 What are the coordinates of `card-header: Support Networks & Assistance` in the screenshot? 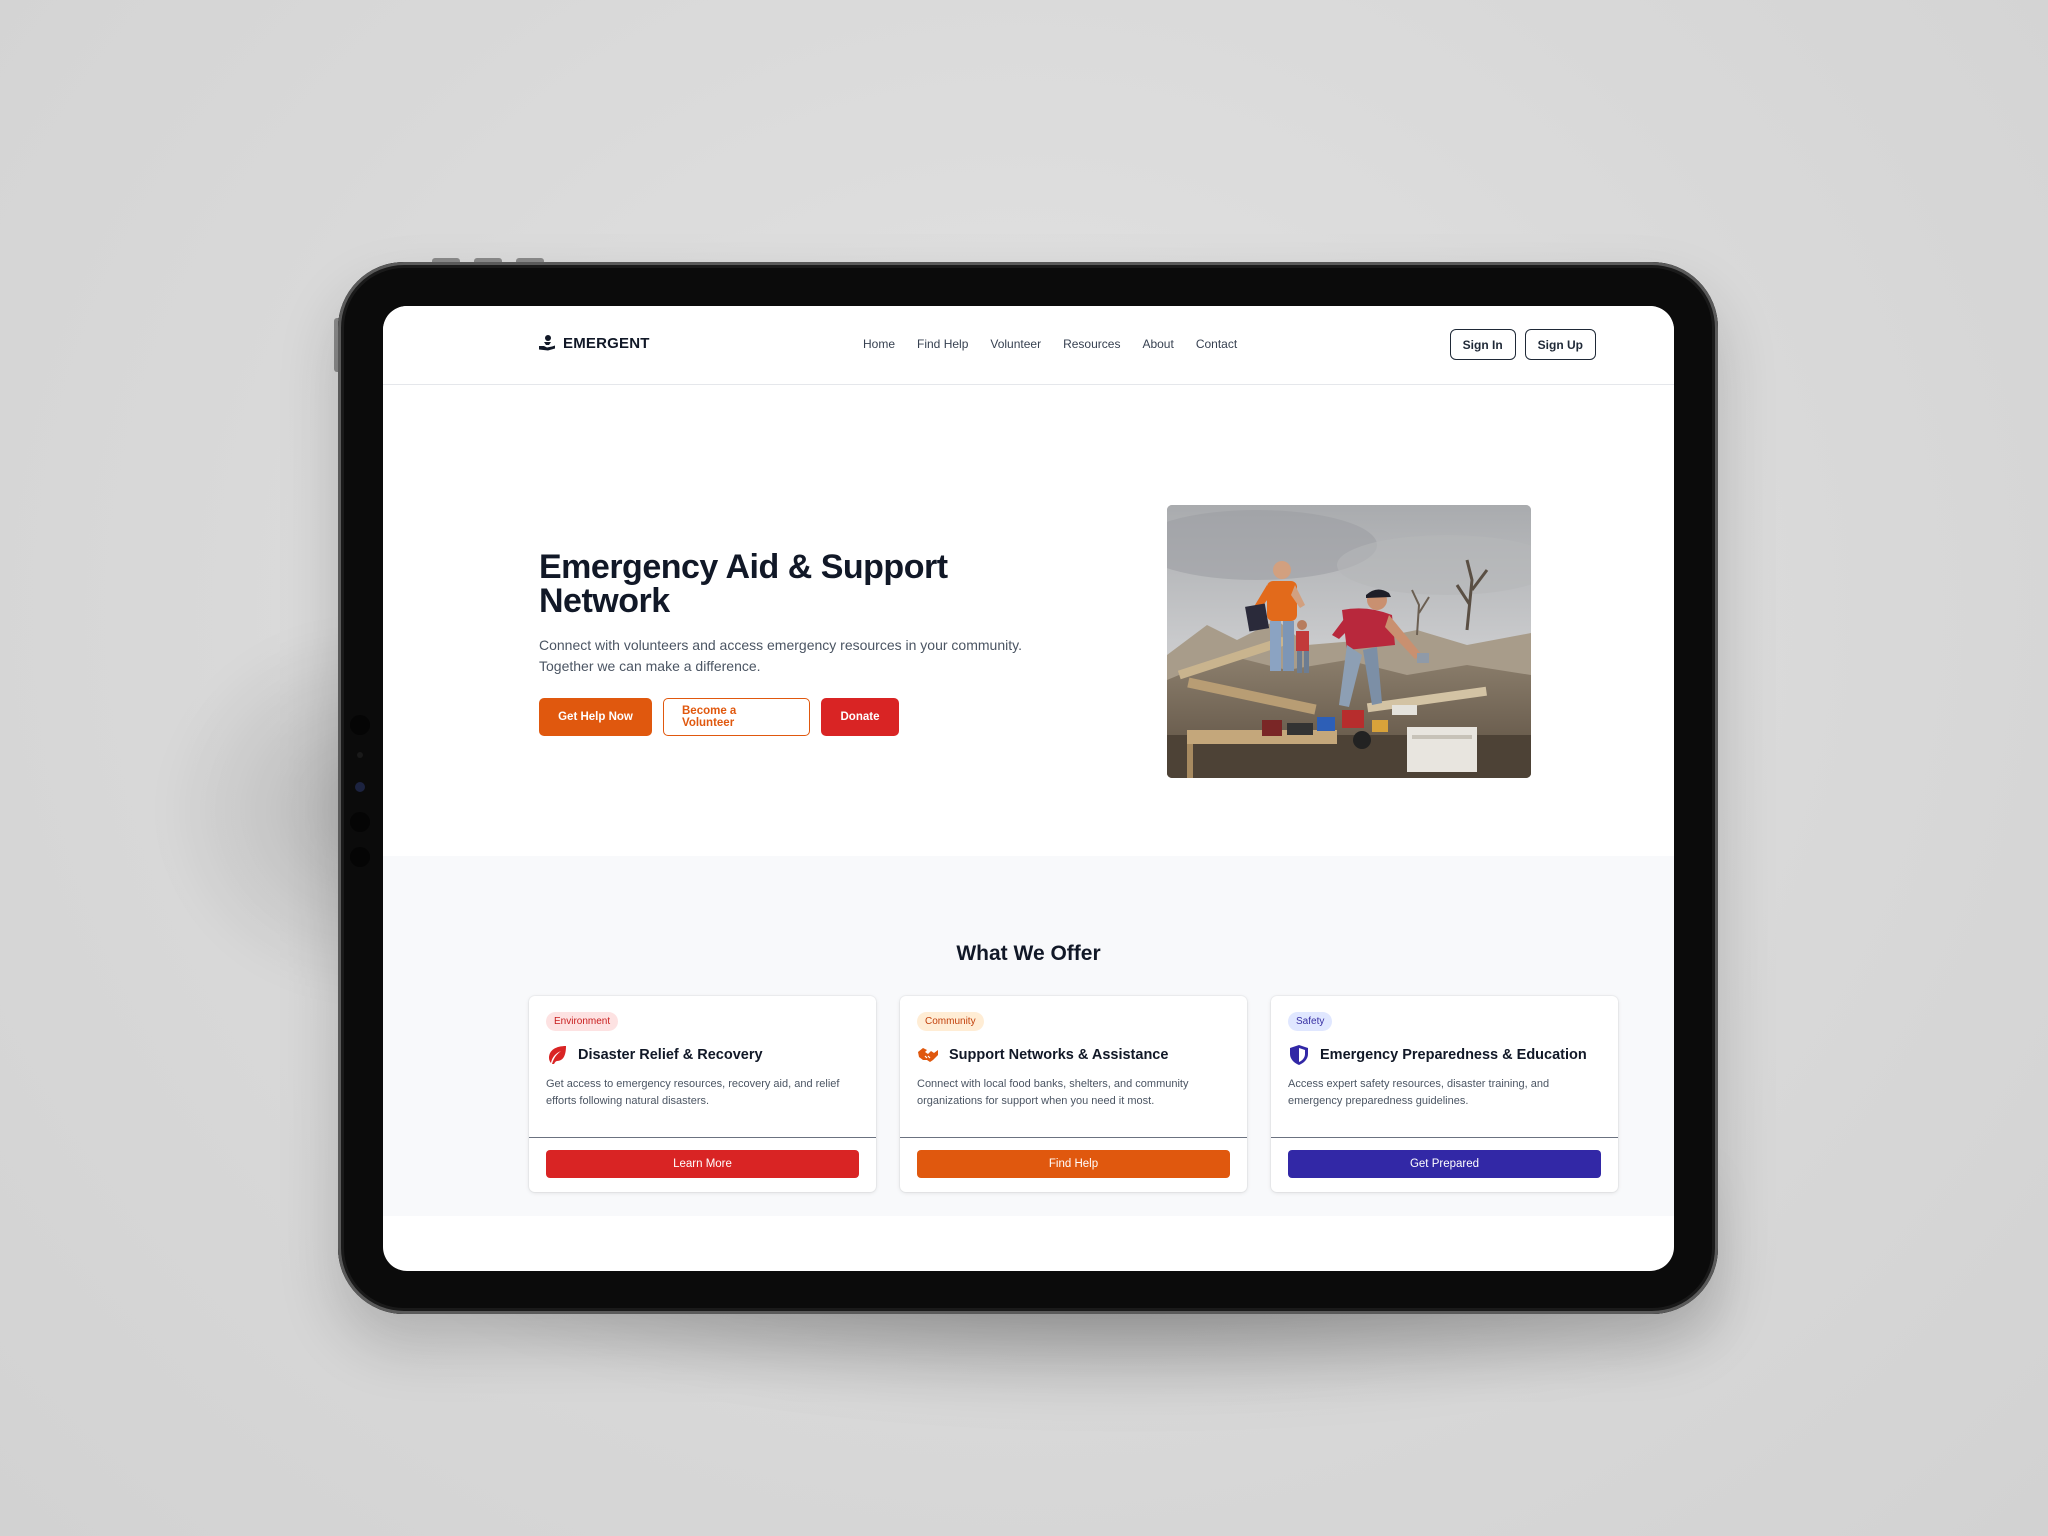 It's located at (1042, 1055).